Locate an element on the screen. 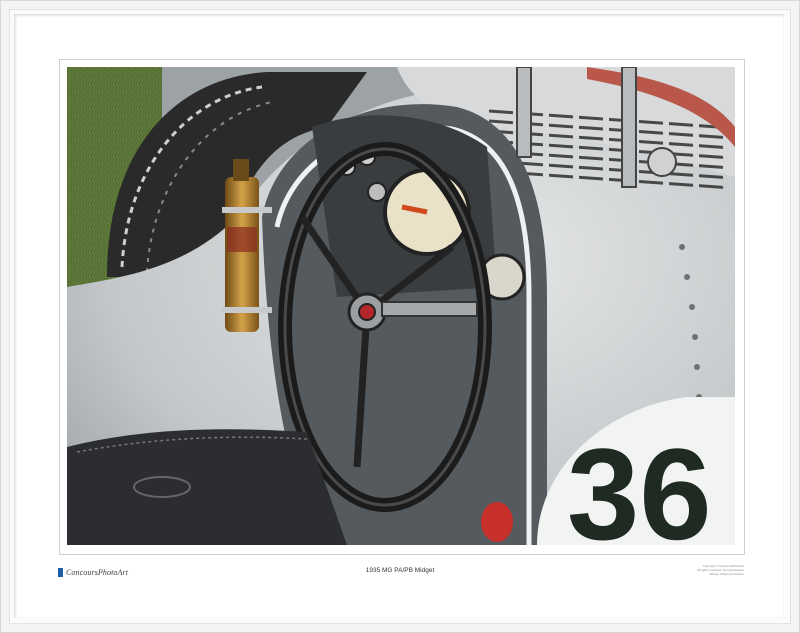 Image resolution: width=800 pixels, height=633 pixels. red-cap is located at coordinates (497, 522).